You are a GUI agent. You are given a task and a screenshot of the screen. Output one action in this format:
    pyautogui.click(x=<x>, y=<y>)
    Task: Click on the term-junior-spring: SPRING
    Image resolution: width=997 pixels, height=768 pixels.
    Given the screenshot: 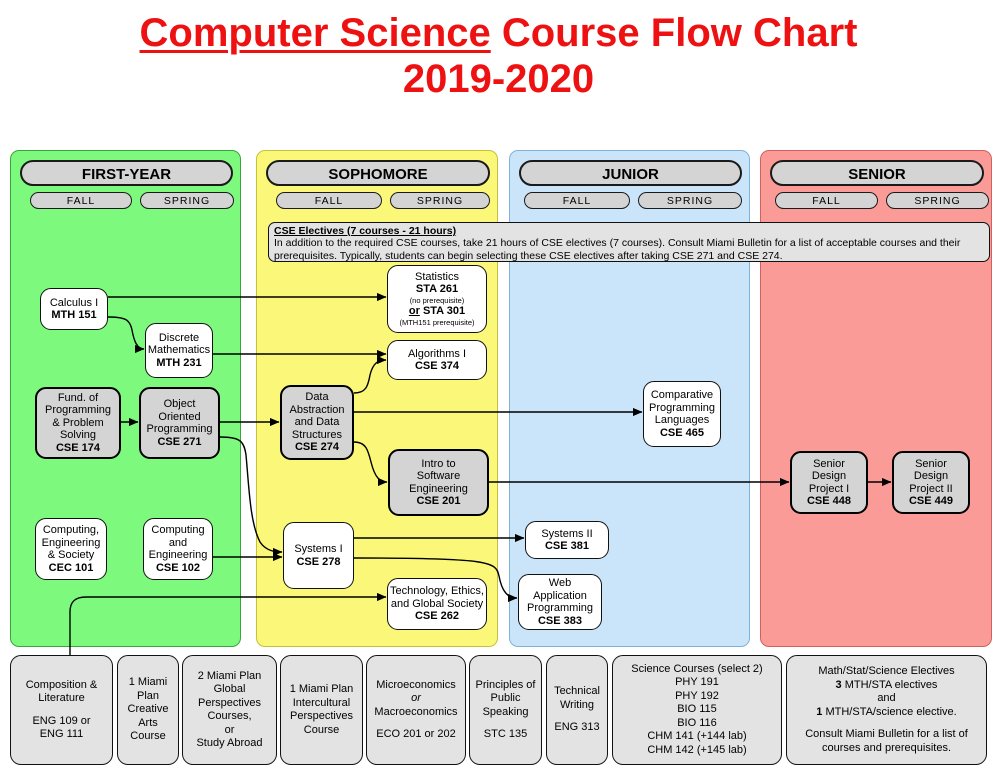 What is the action you would take?
    pyautogui.click(x=690, y=200)
    